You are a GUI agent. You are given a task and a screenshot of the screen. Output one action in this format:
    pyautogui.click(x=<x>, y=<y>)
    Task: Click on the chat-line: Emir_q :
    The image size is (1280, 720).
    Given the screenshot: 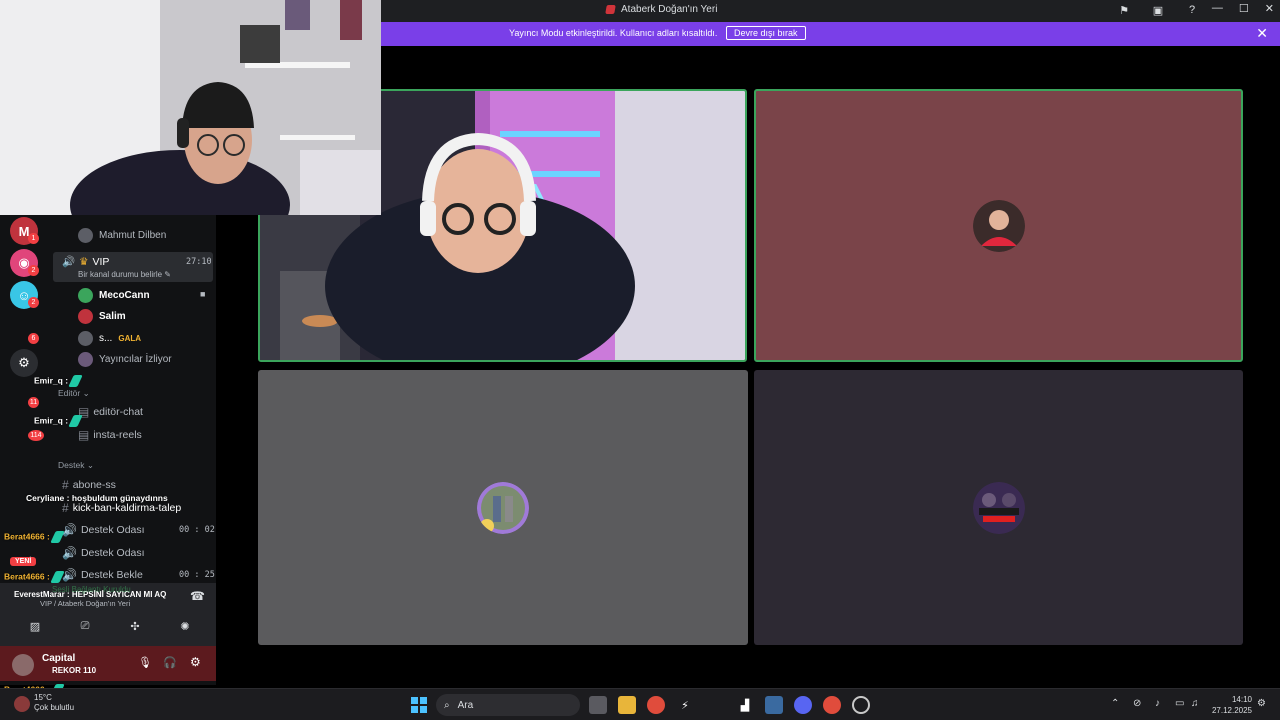 What is the action you would take?
    pyautogui.click(x=58, y=381)
    